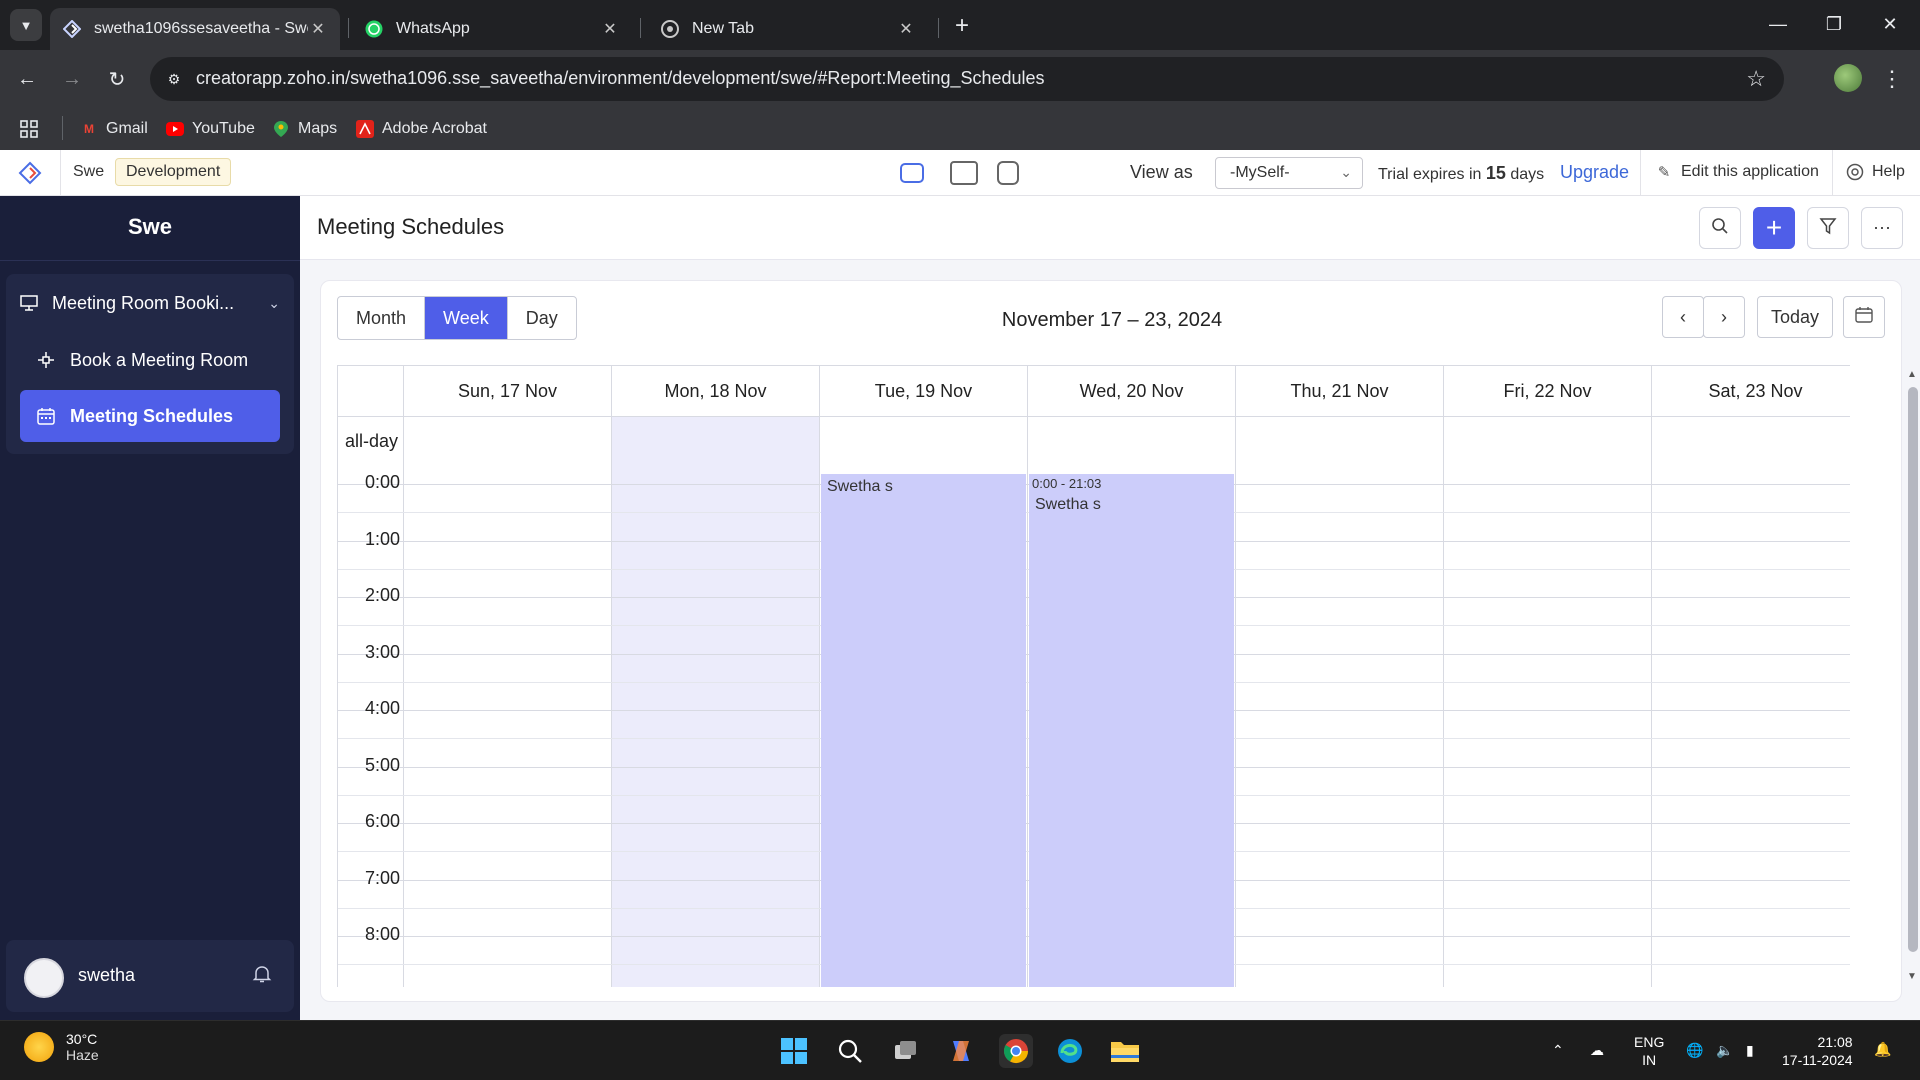 Image resolution: width=1920 pixels, height=1080 pixels. I want to click on scroll-down-icon: ▼, so click(1912, 976).